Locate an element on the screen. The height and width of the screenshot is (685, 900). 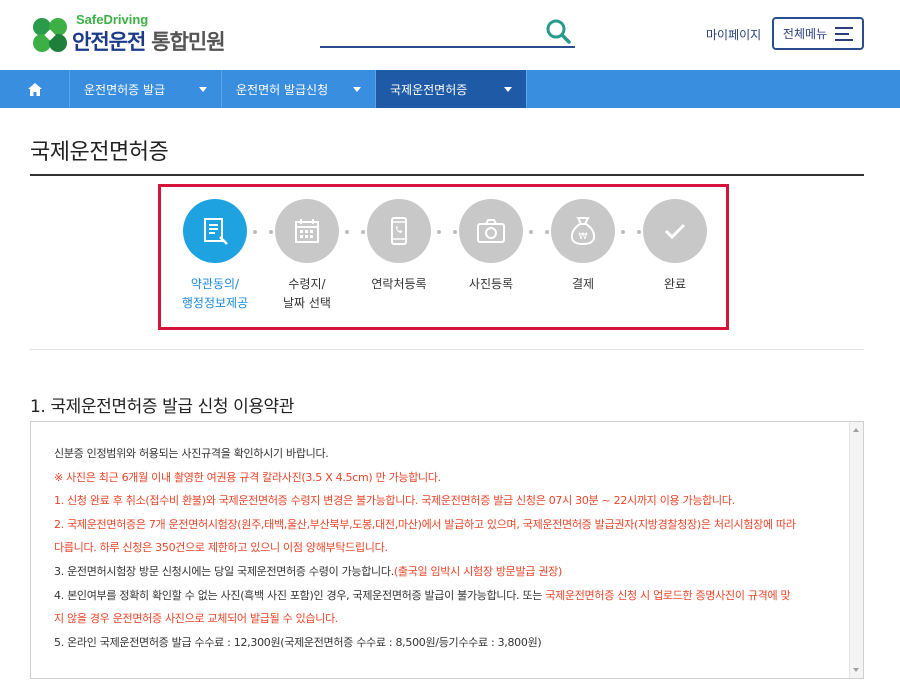
step-contact: 연락처등록 is located at coordinates (399, 246).